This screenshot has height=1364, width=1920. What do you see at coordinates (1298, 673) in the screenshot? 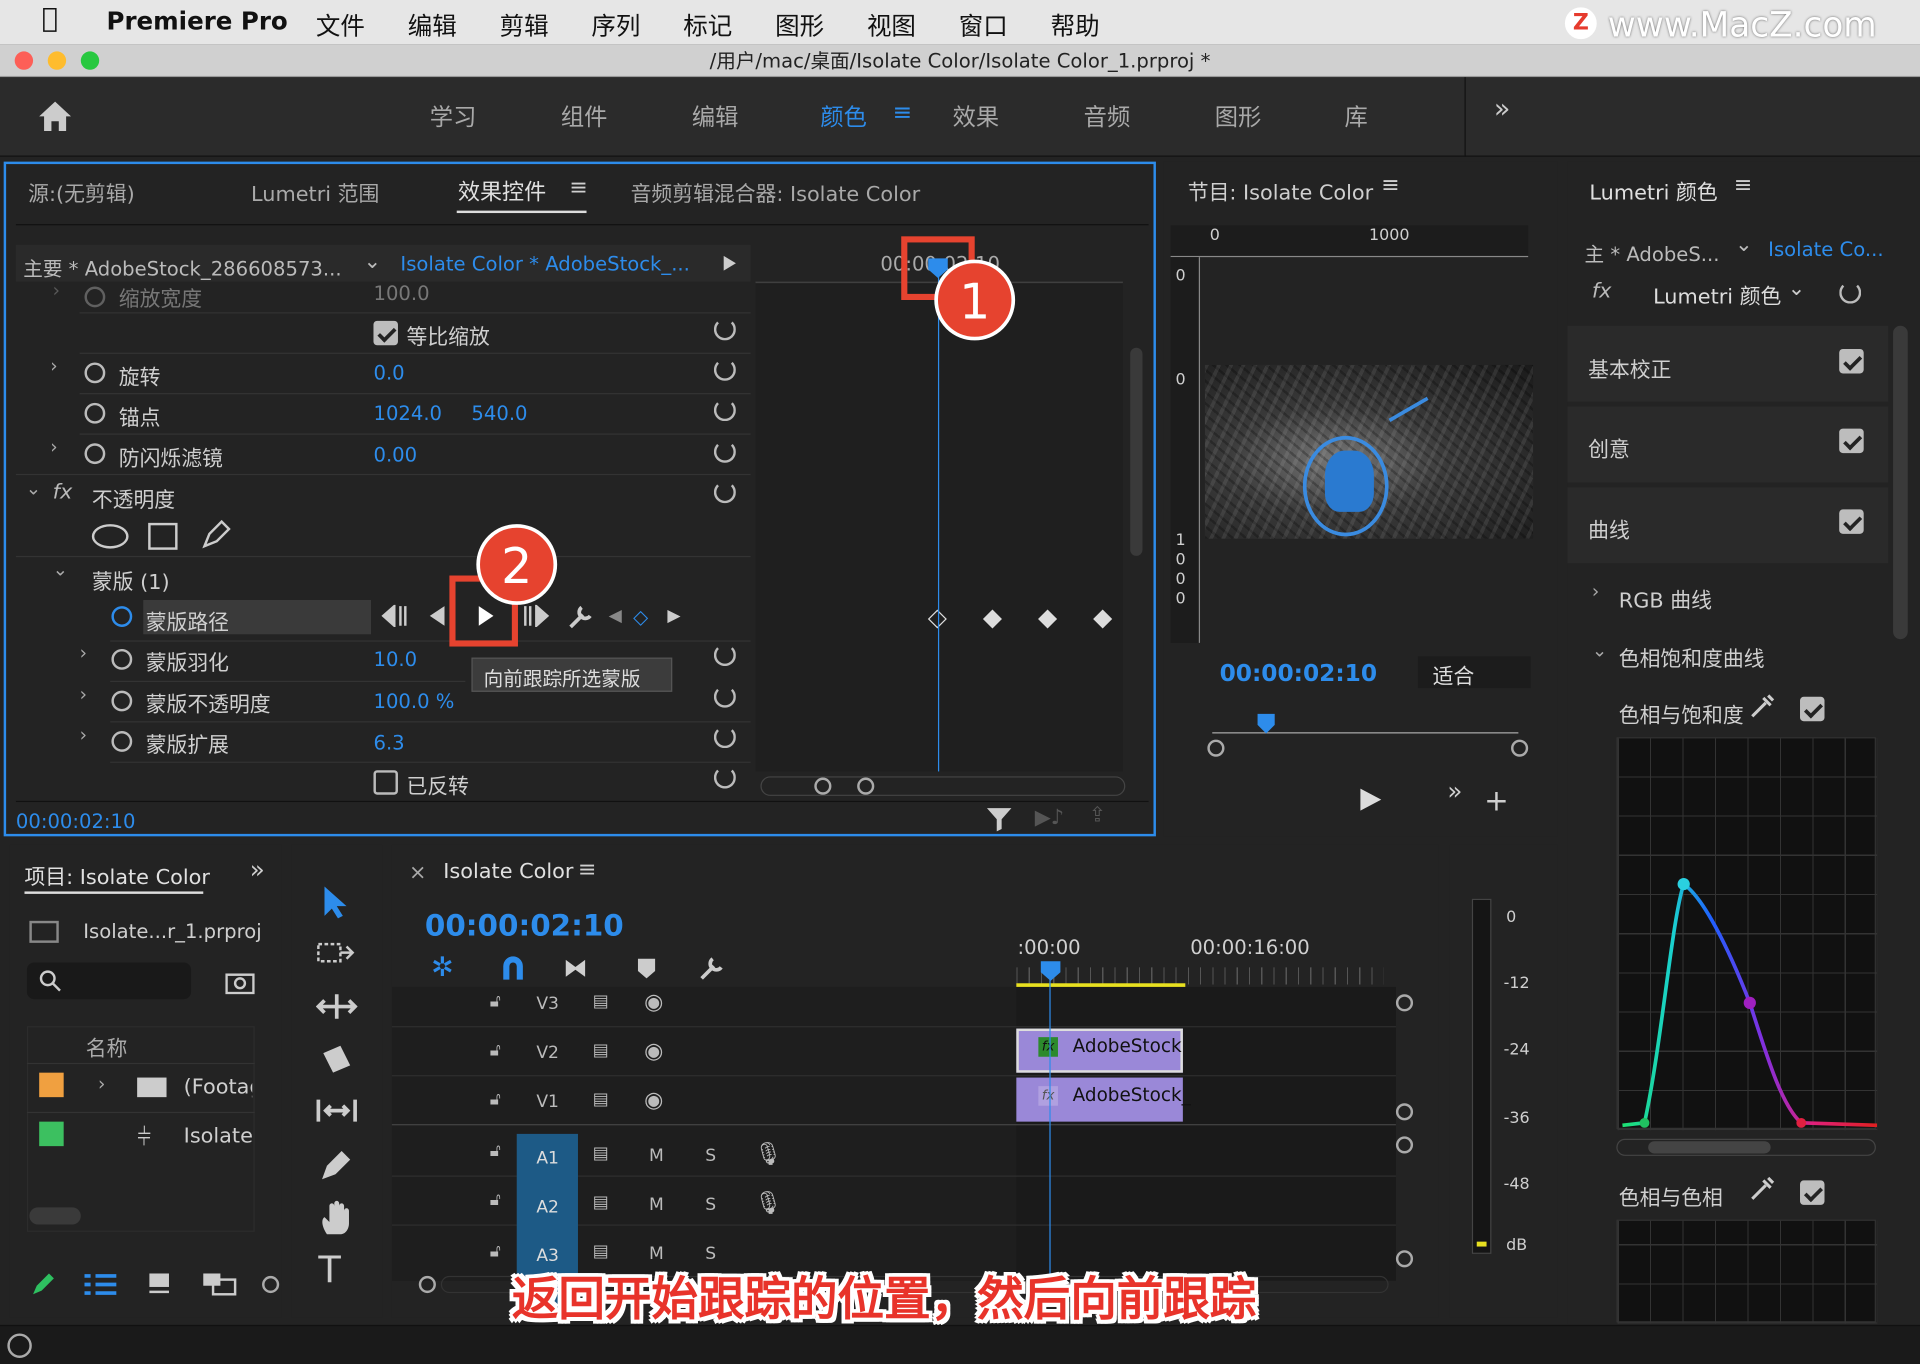
I see `program-timecode: 00:00:02:10` at bounding box center [1298, 673].